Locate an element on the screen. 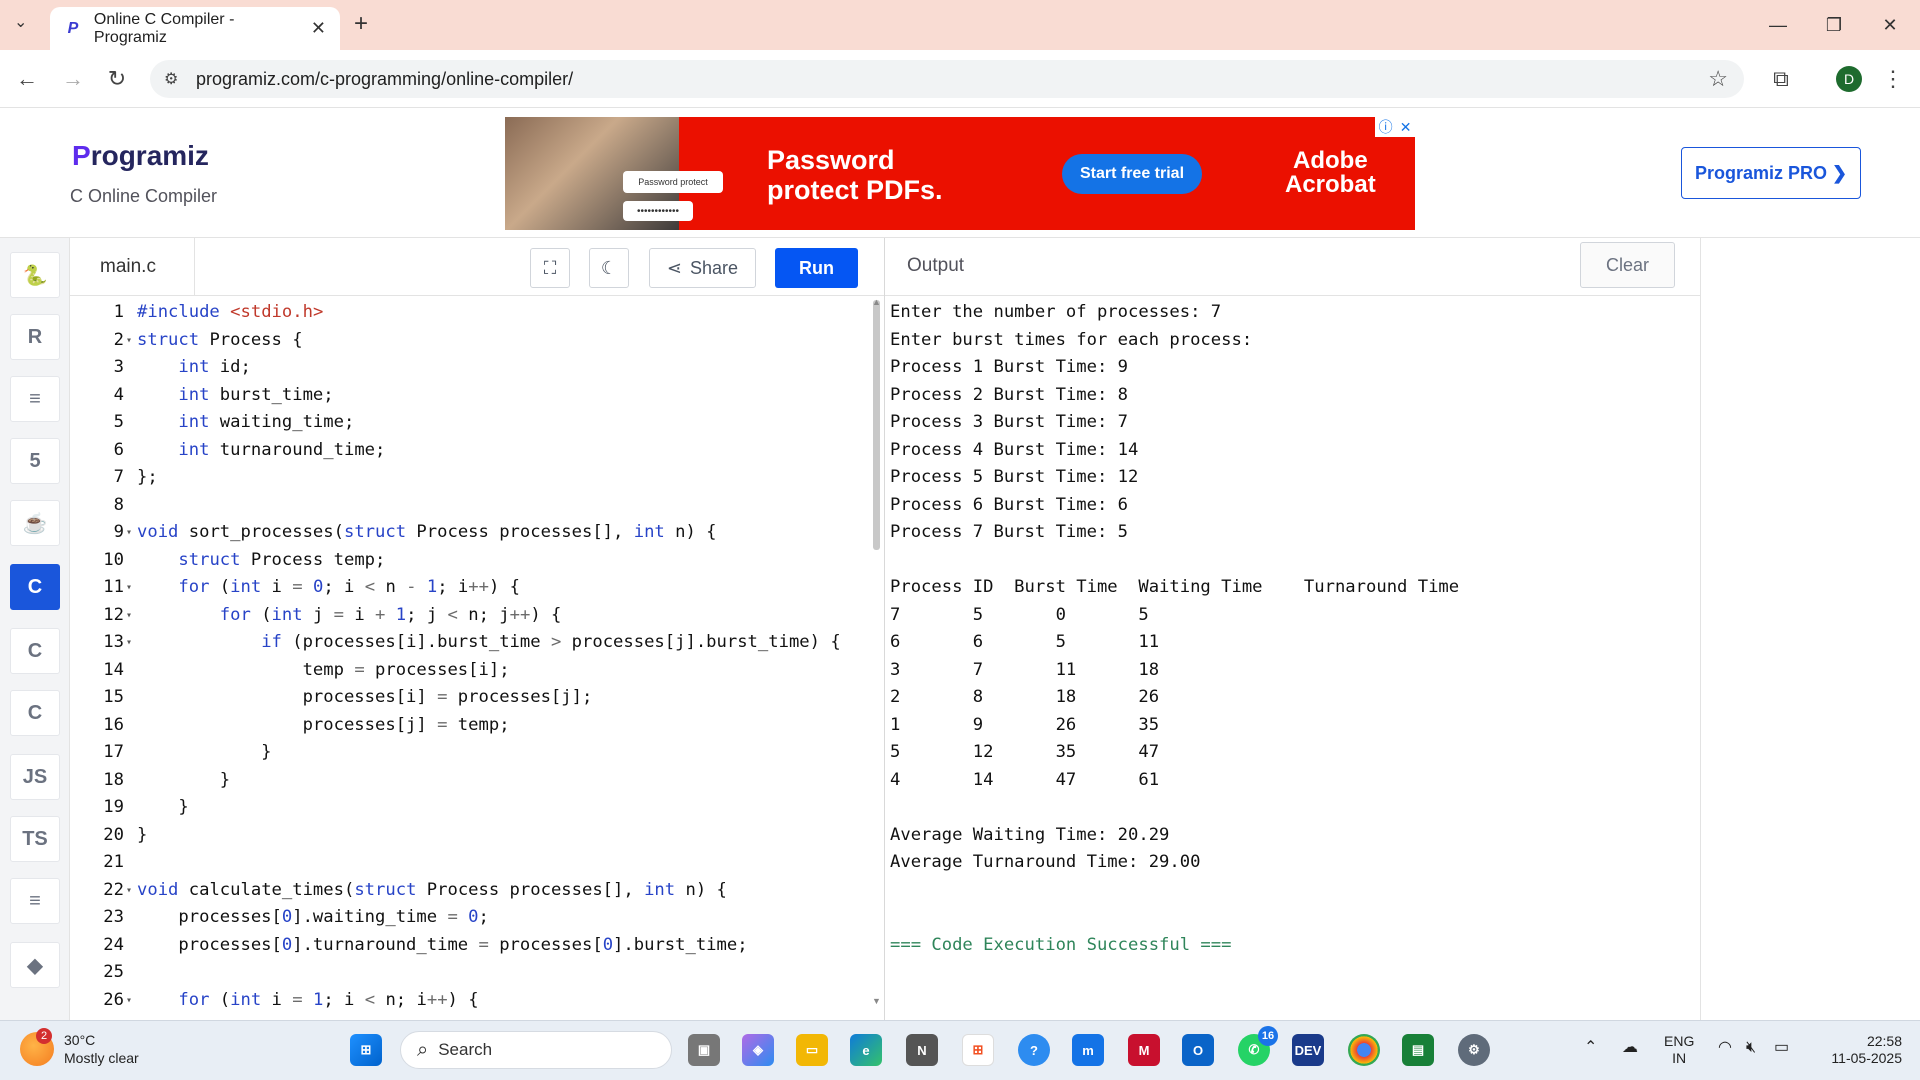 The height and width of the screenshot is (1080, 1920). close-tab-icon: ✕ is located at coordinates (318, 28).